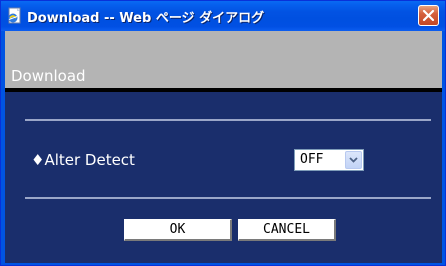 This screenshot has width=446, height=266. What do you see at coordinates (312, 159) in the screenshot?
I see `select-value: OFF` at bounding box center [312, 159].